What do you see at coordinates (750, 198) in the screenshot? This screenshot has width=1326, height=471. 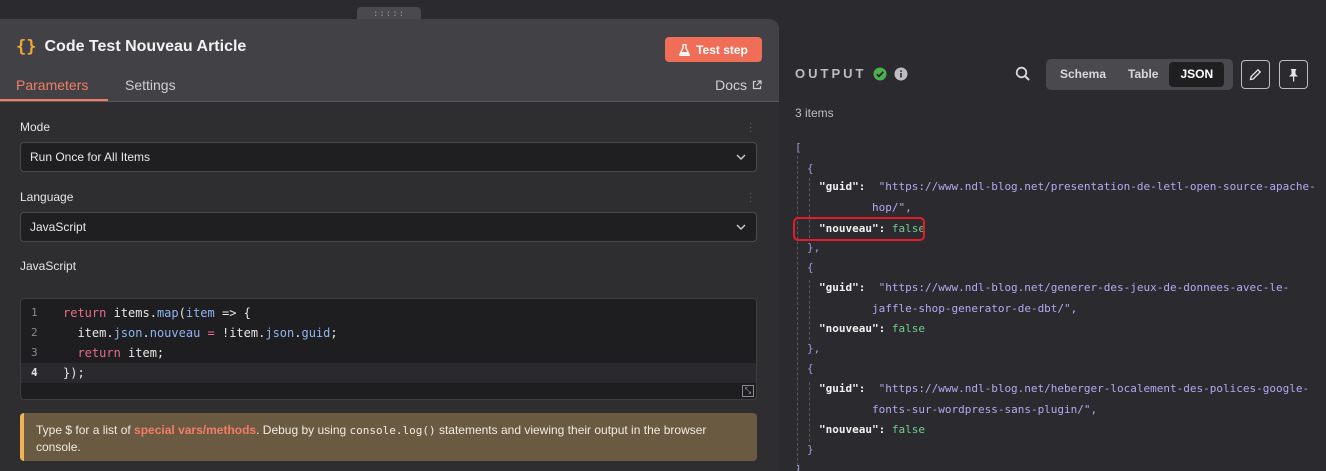 I see `language-options-icon: · · ·` at bounding box center [750, 198].